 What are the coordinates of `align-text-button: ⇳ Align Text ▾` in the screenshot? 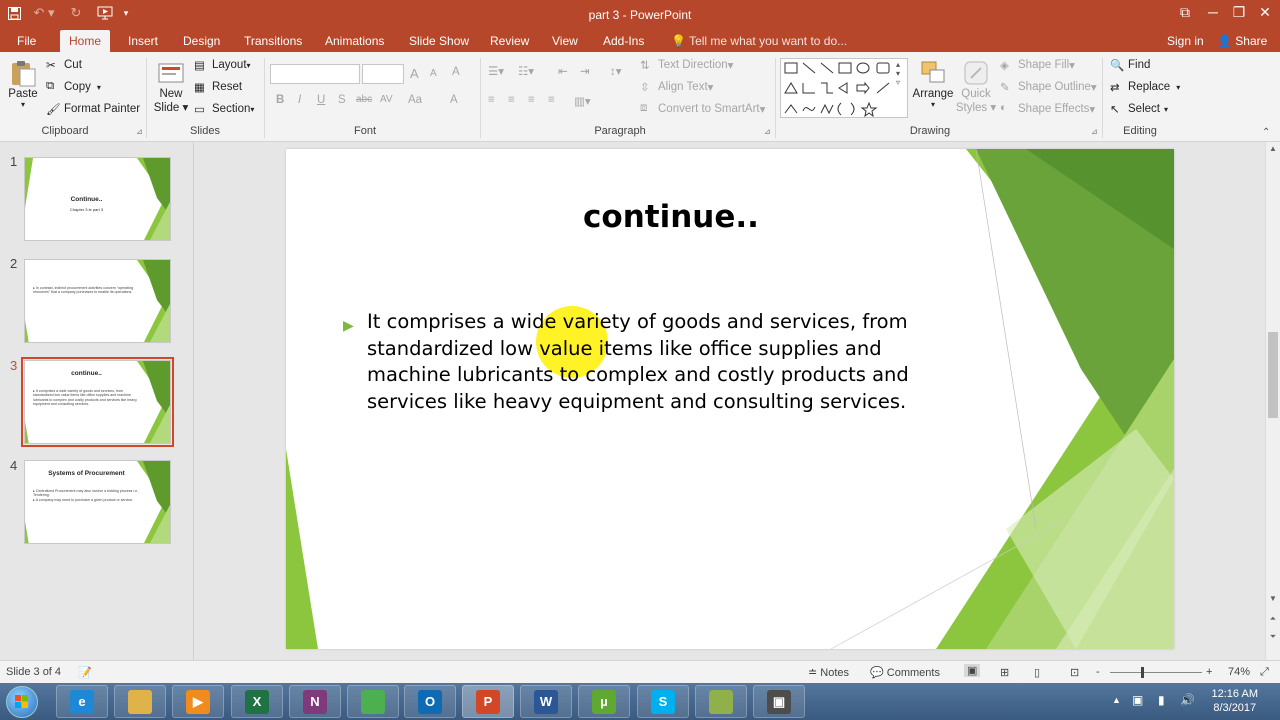 It's located at (676, 87).